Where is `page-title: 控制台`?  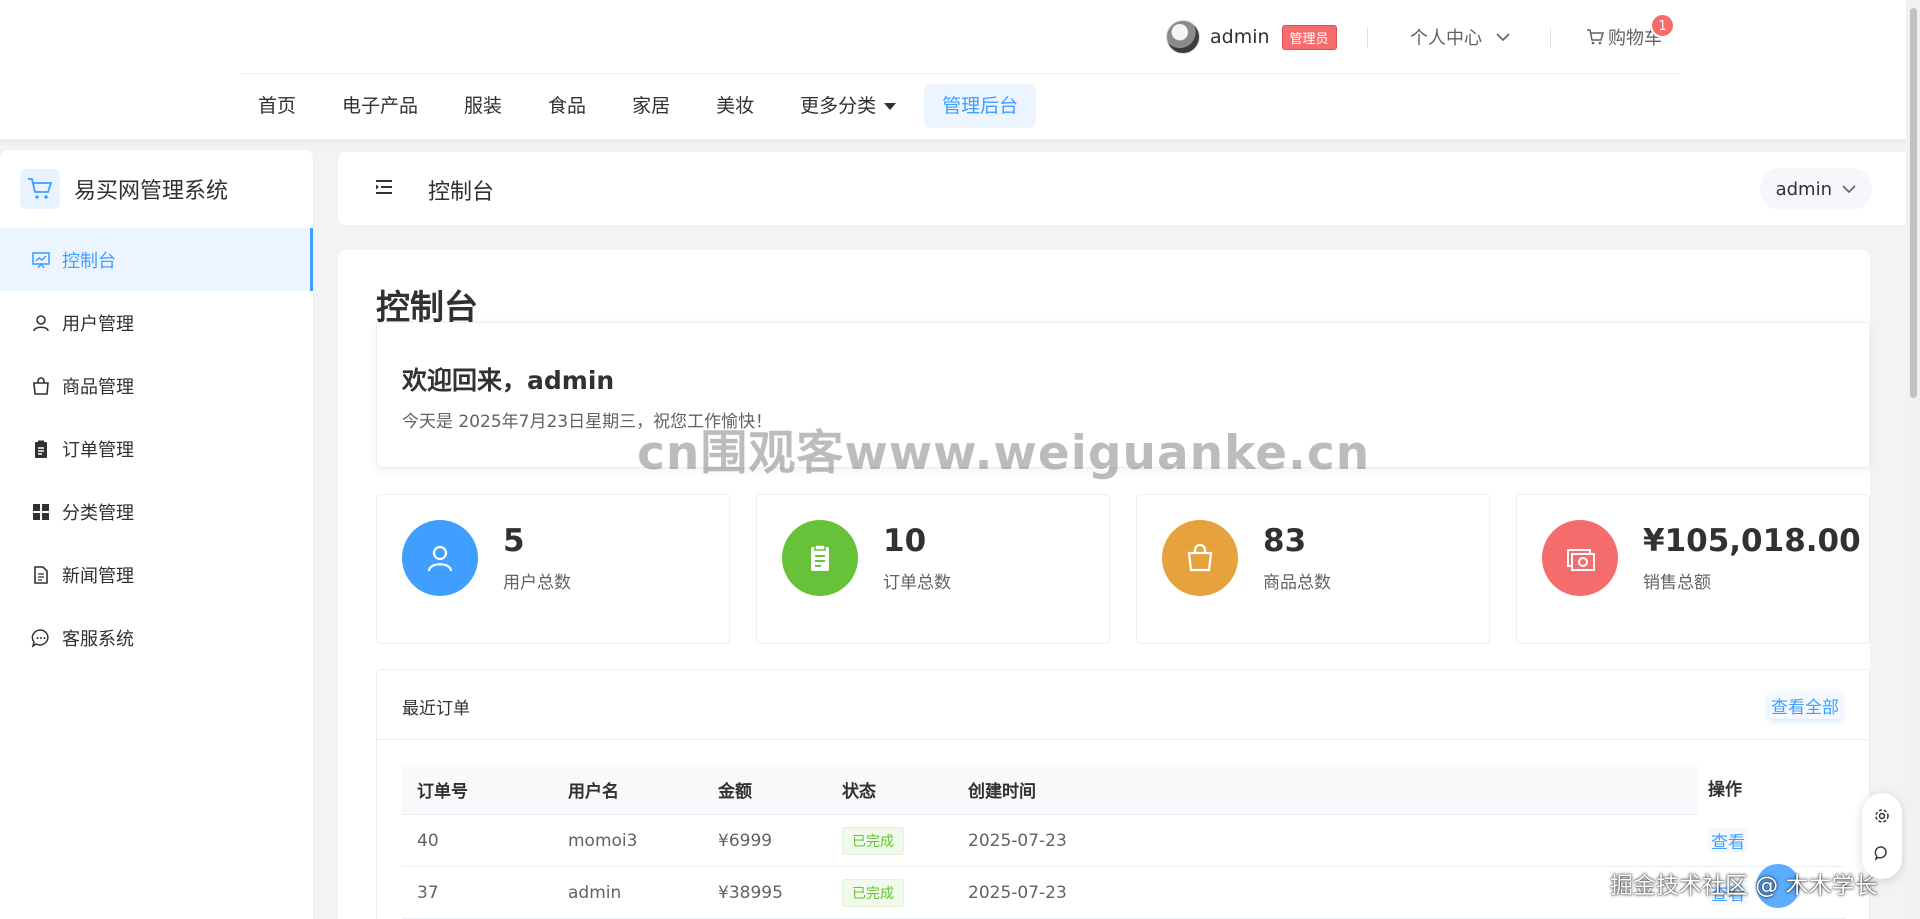 page-title: 控制台 is located at coordinates (461, 192).